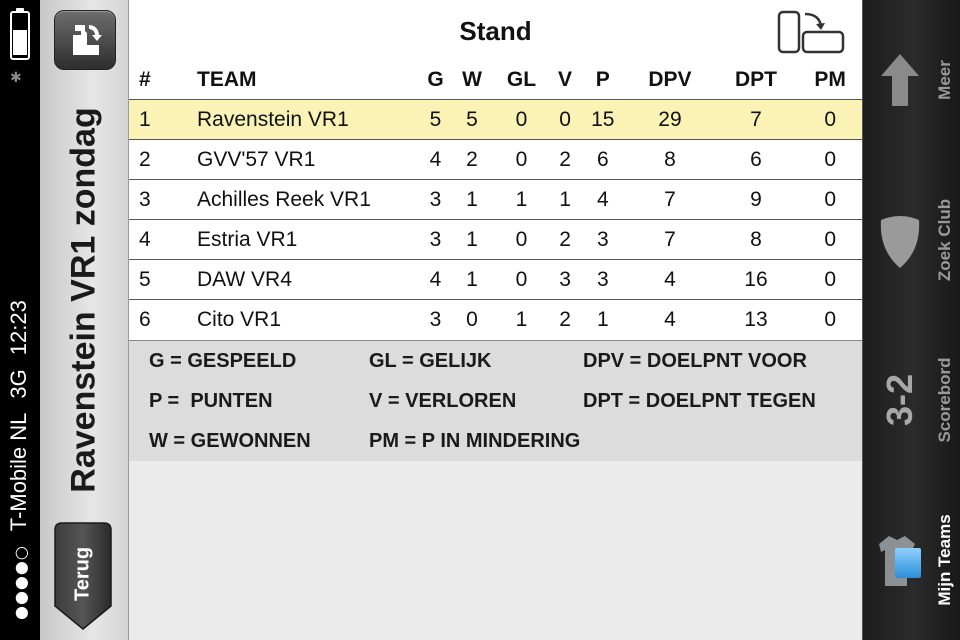 The image size is (960, 640). Describe the element at coordinates (83, 576) in the screenshot. I see `back-button: Terug` at that location.